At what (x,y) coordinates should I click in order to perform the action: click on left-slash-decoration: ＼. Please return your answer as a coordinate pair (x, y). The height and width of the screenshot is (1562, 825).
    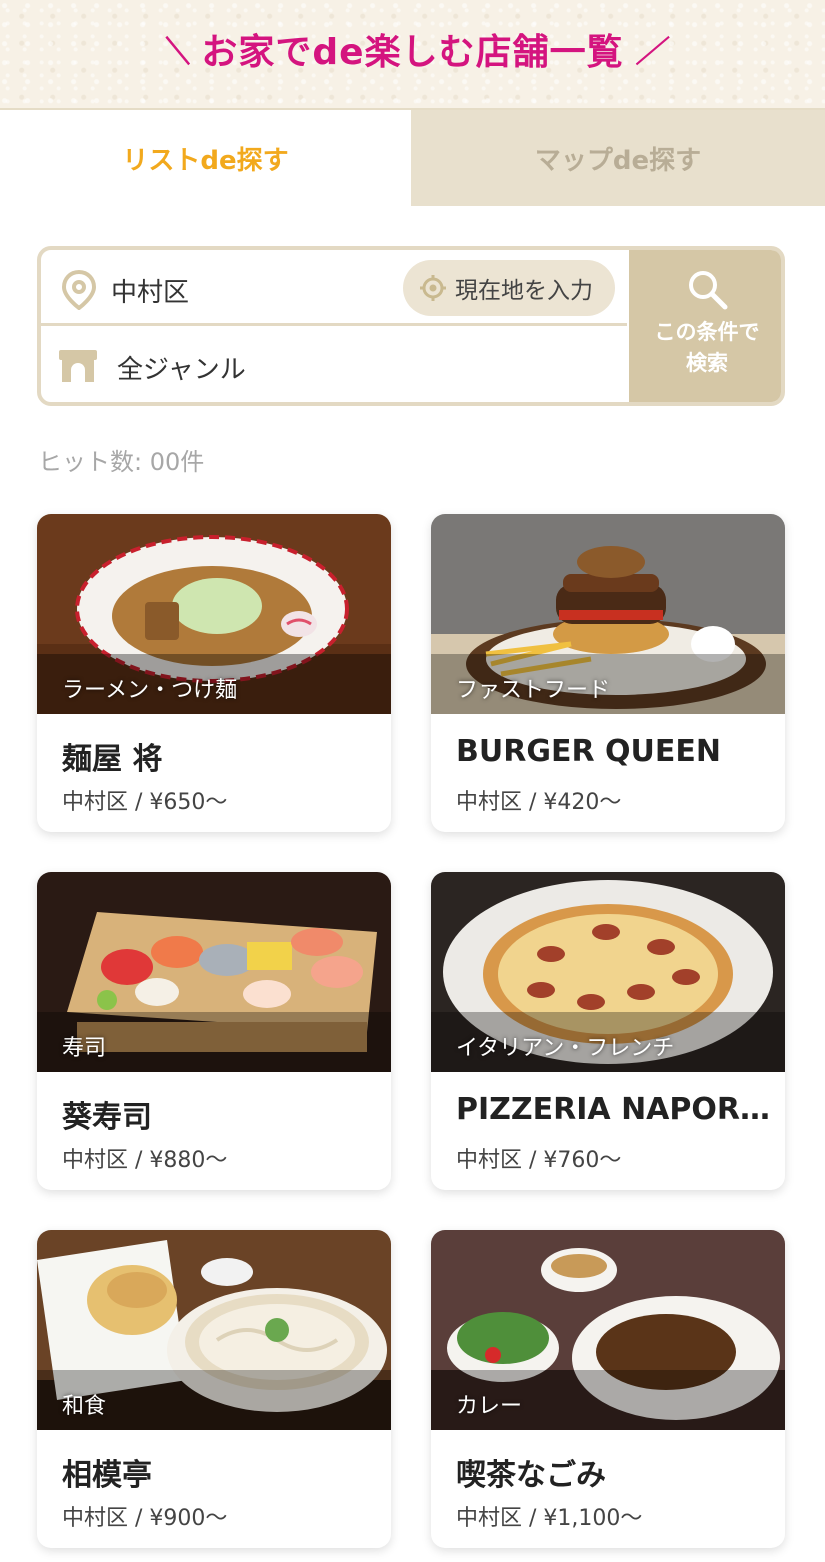
    Looking at the image, I should click on (174, 52).